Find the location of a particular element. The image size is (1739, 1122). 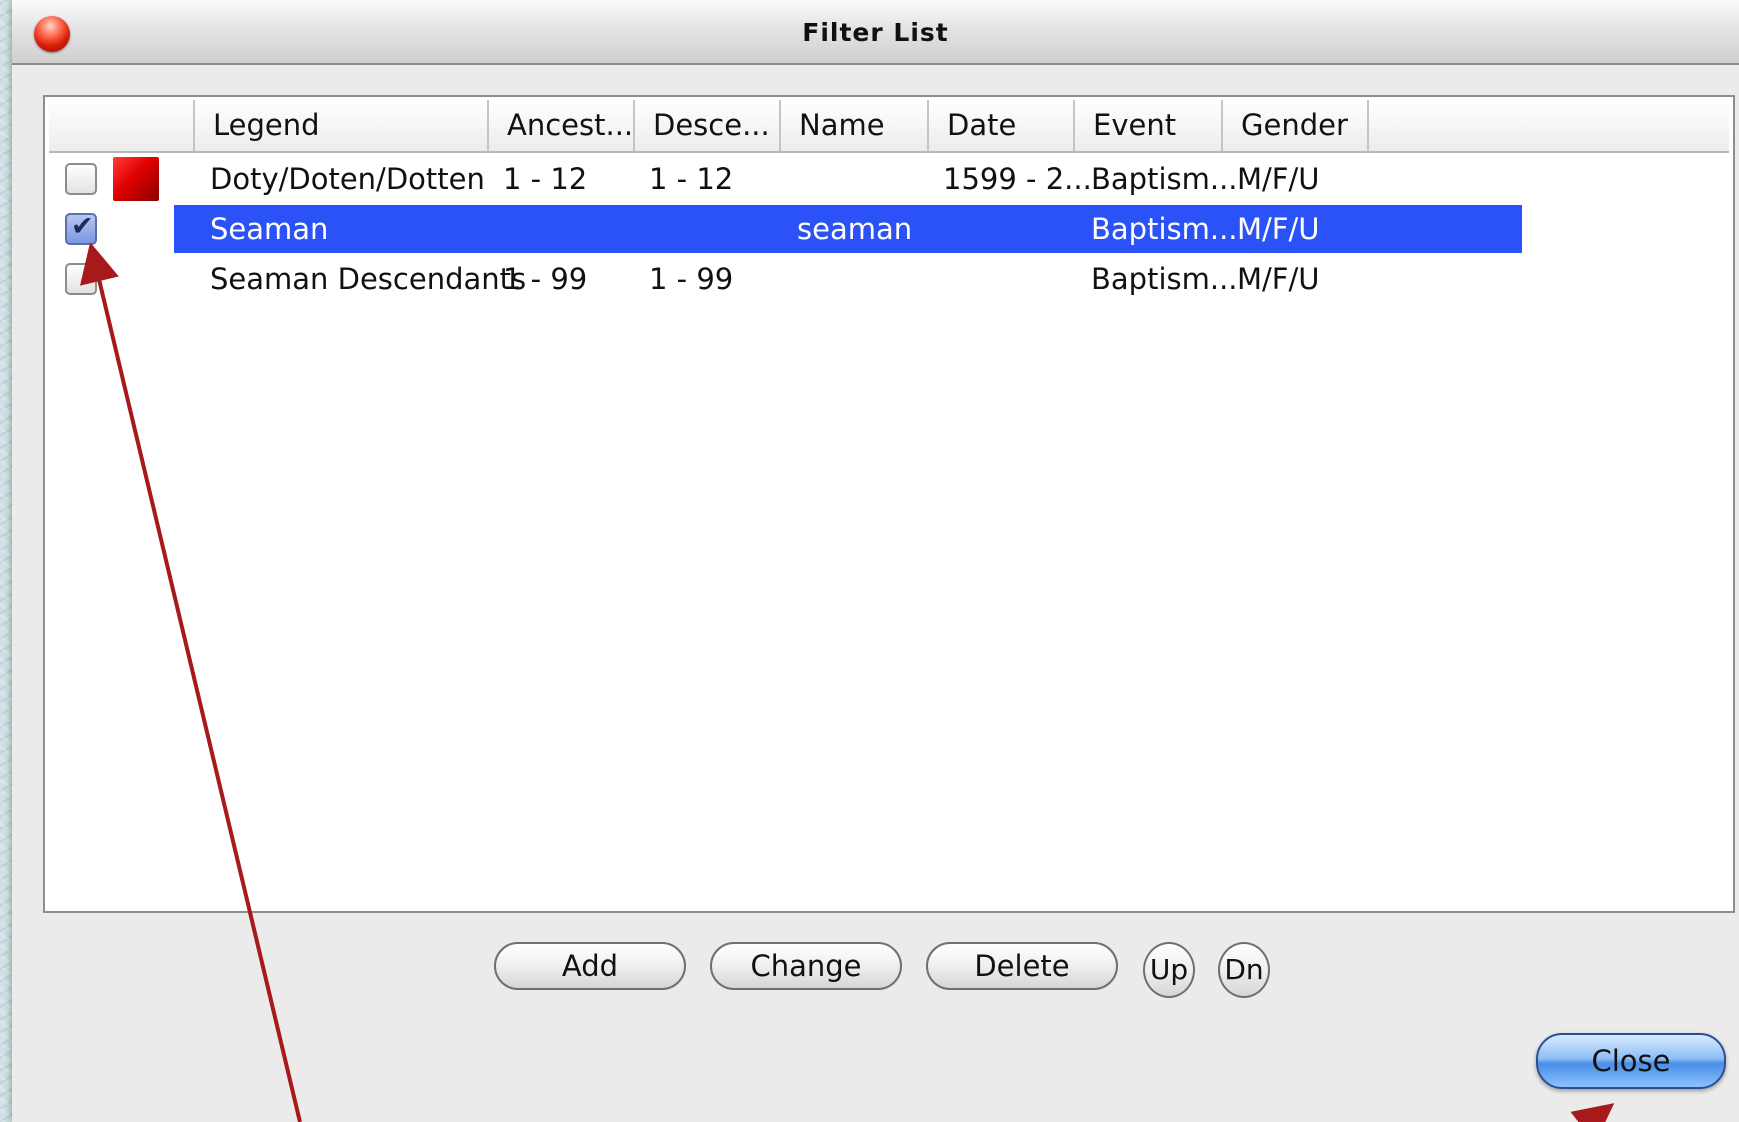

column-header-gender: Gender is located at coordinates (1296, 125).